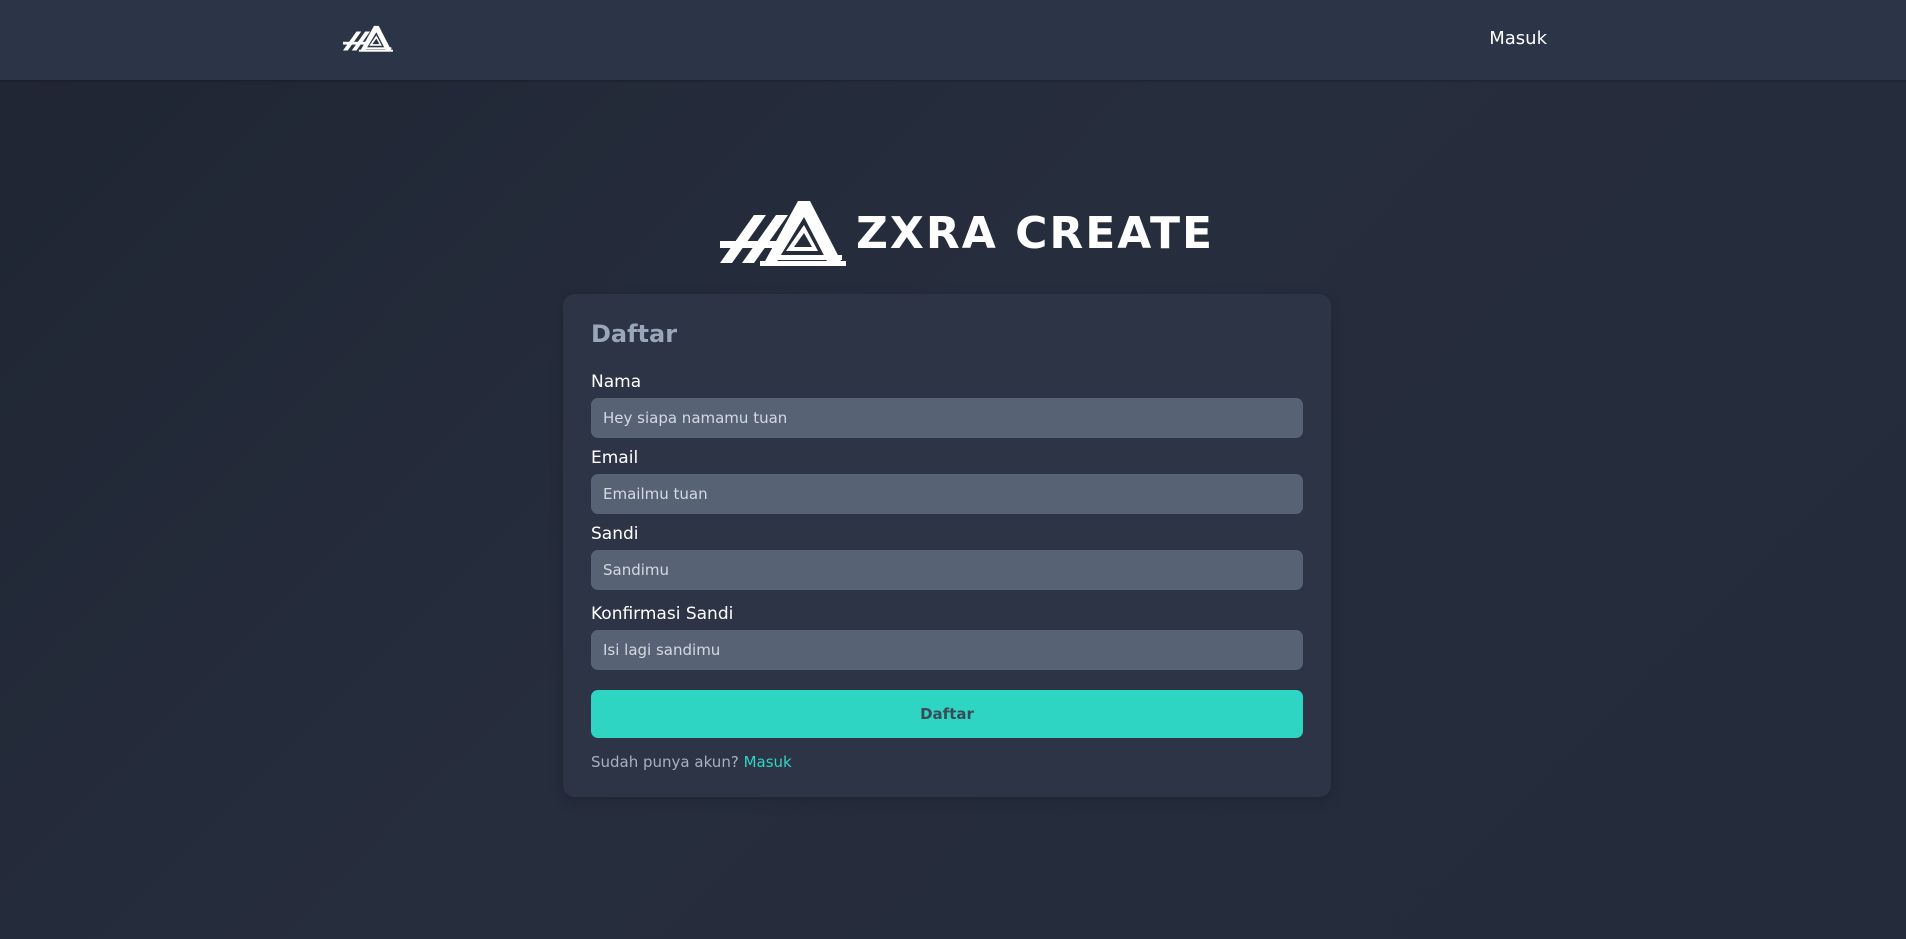 The height and width of the screenshot is (939, 1906). I want to click on login-link: Masuk, so click(768, 762).